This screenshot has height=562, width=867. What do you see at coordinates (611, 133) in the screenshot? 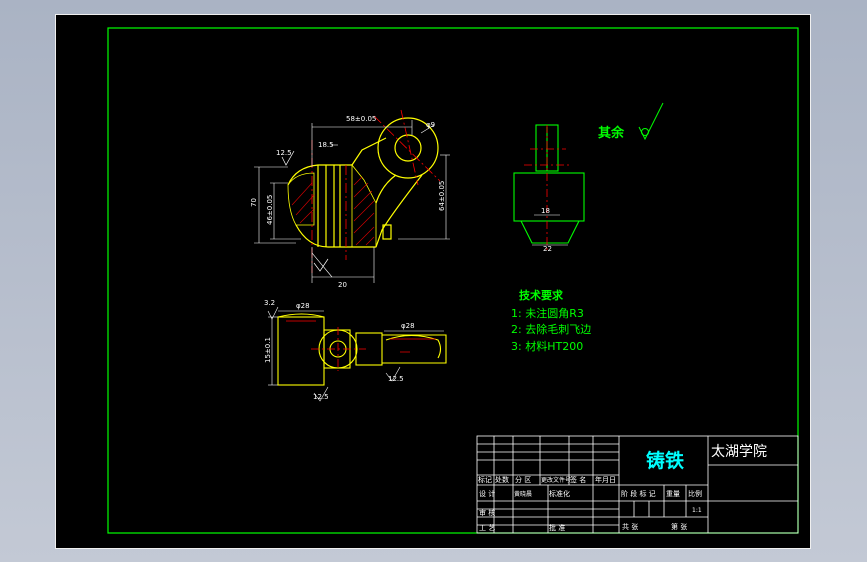
I see `surface-note-label: 其余` at bounding box center [611, 133].